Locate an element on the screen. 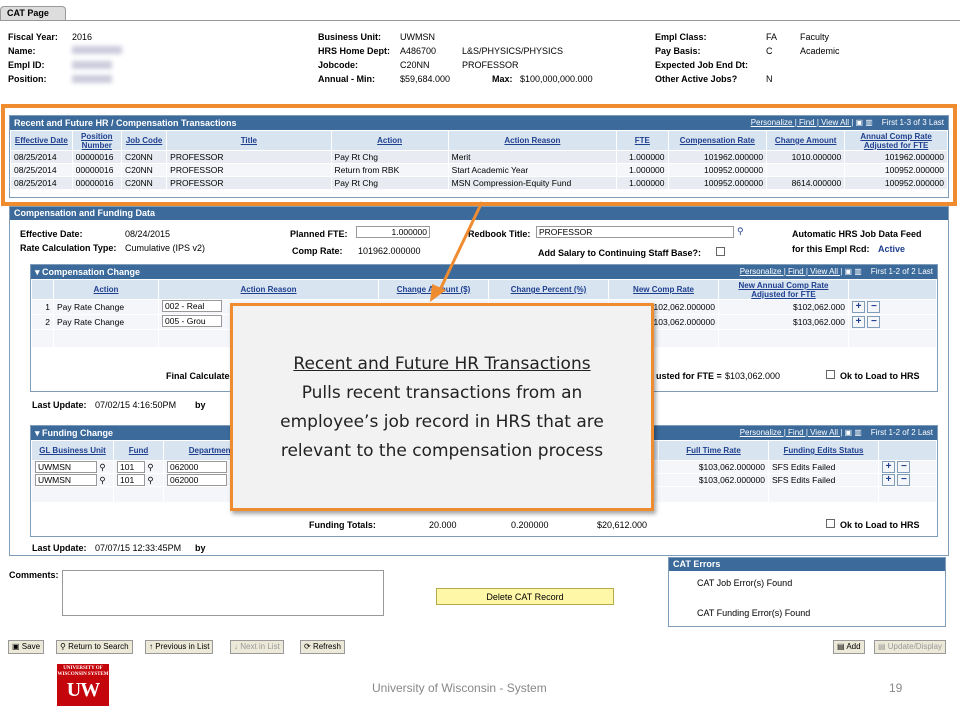  tab-divider is located at coordinates (480, 20).